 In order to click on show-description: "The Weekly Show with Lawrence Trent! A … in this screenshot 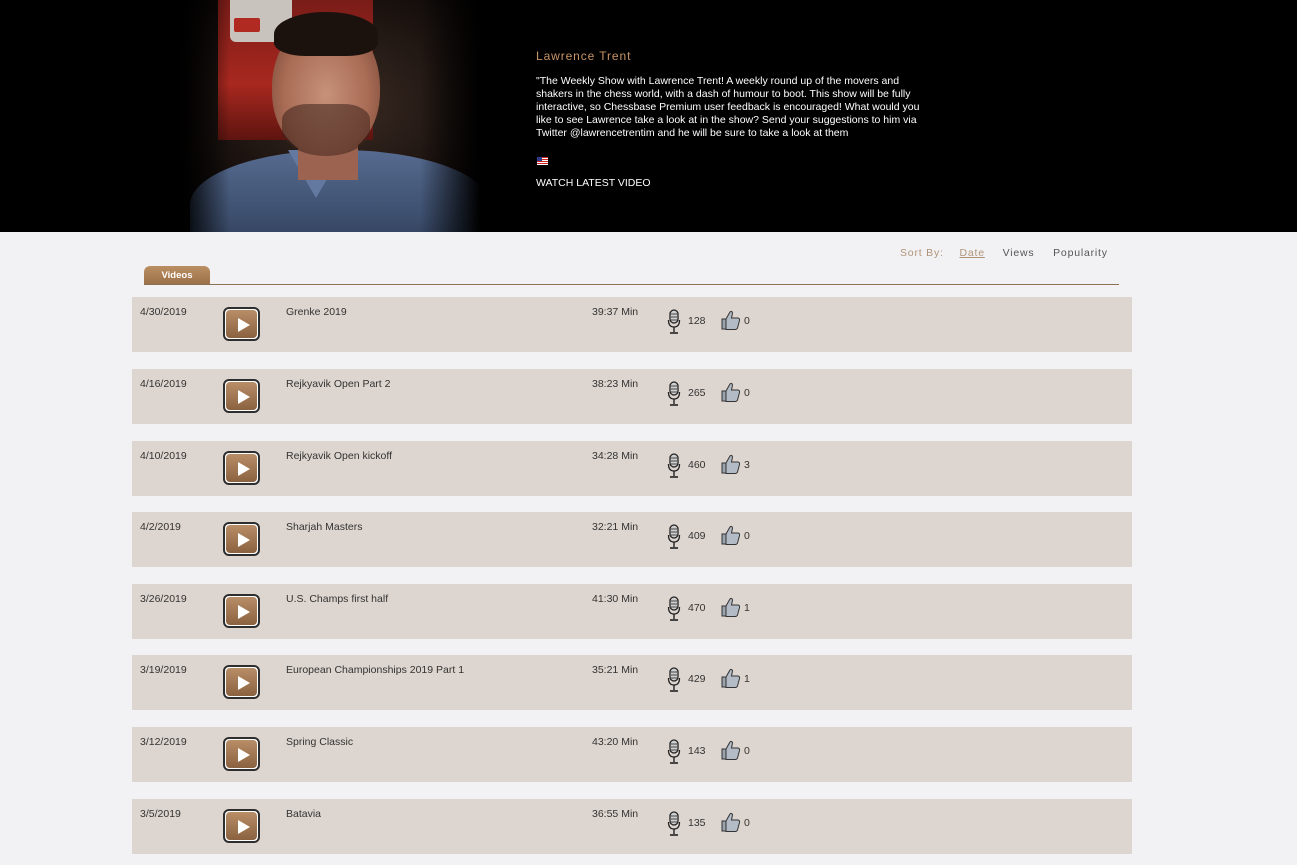, I will do `click(728, 107)`.